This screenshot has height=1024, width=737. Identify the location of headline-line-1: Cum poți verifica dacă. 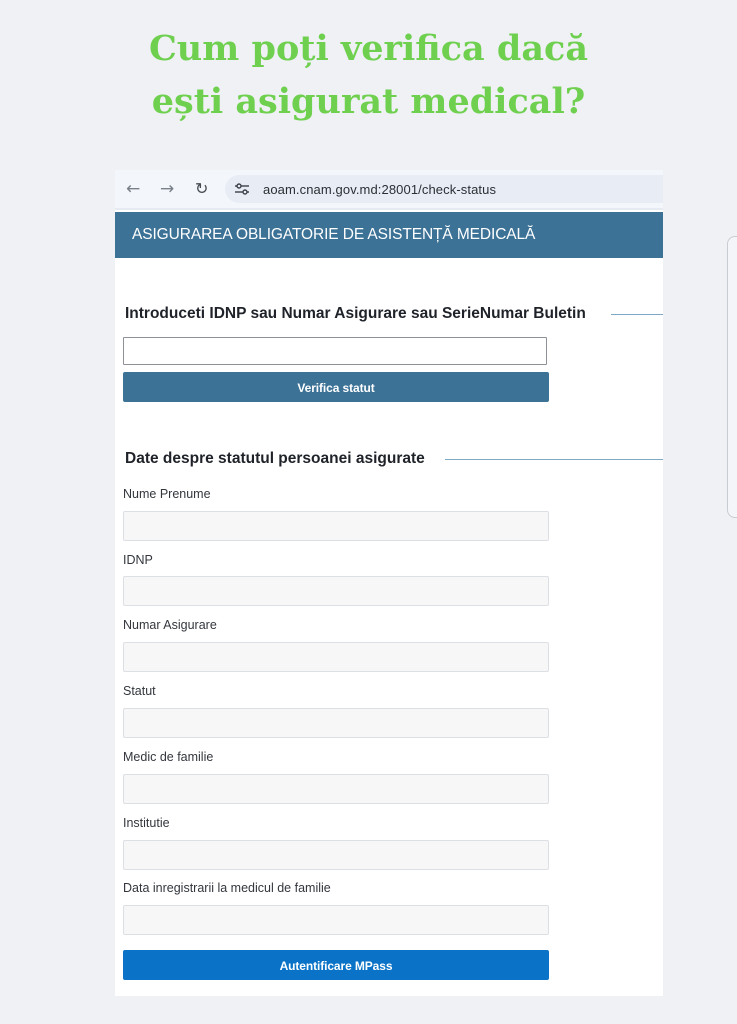
(368, 48).